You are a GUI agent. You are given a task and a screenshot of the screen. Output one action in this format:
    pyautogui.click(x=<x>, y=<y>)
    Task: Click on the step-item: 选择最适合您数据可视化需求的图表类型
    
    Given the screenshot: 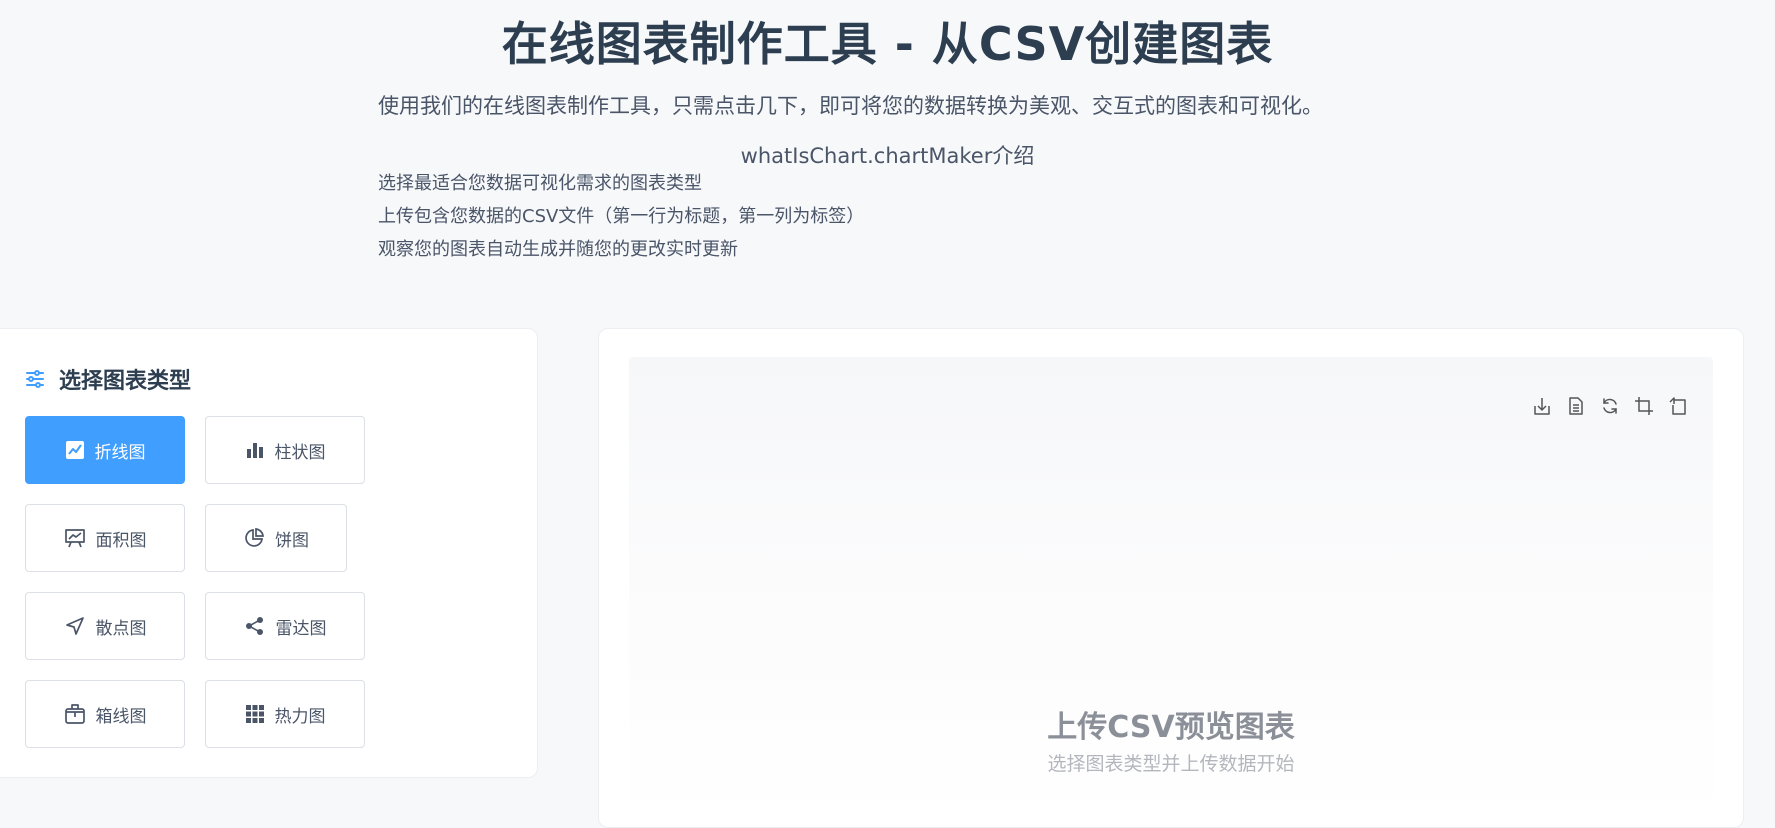 What is the action you would take?
    pyautogui.click(x=540, y=183)
    